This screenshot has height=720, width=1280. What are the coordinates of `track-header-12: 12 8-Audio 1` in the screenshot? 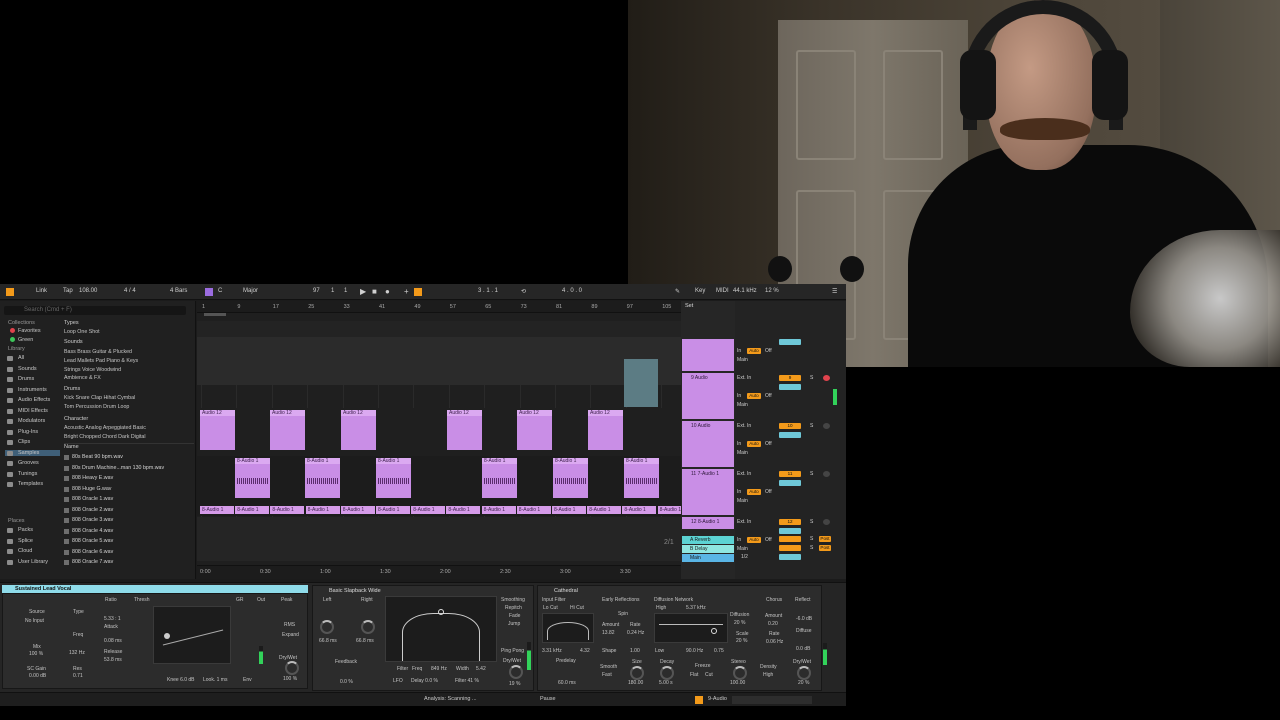 It's located at (708, 523).